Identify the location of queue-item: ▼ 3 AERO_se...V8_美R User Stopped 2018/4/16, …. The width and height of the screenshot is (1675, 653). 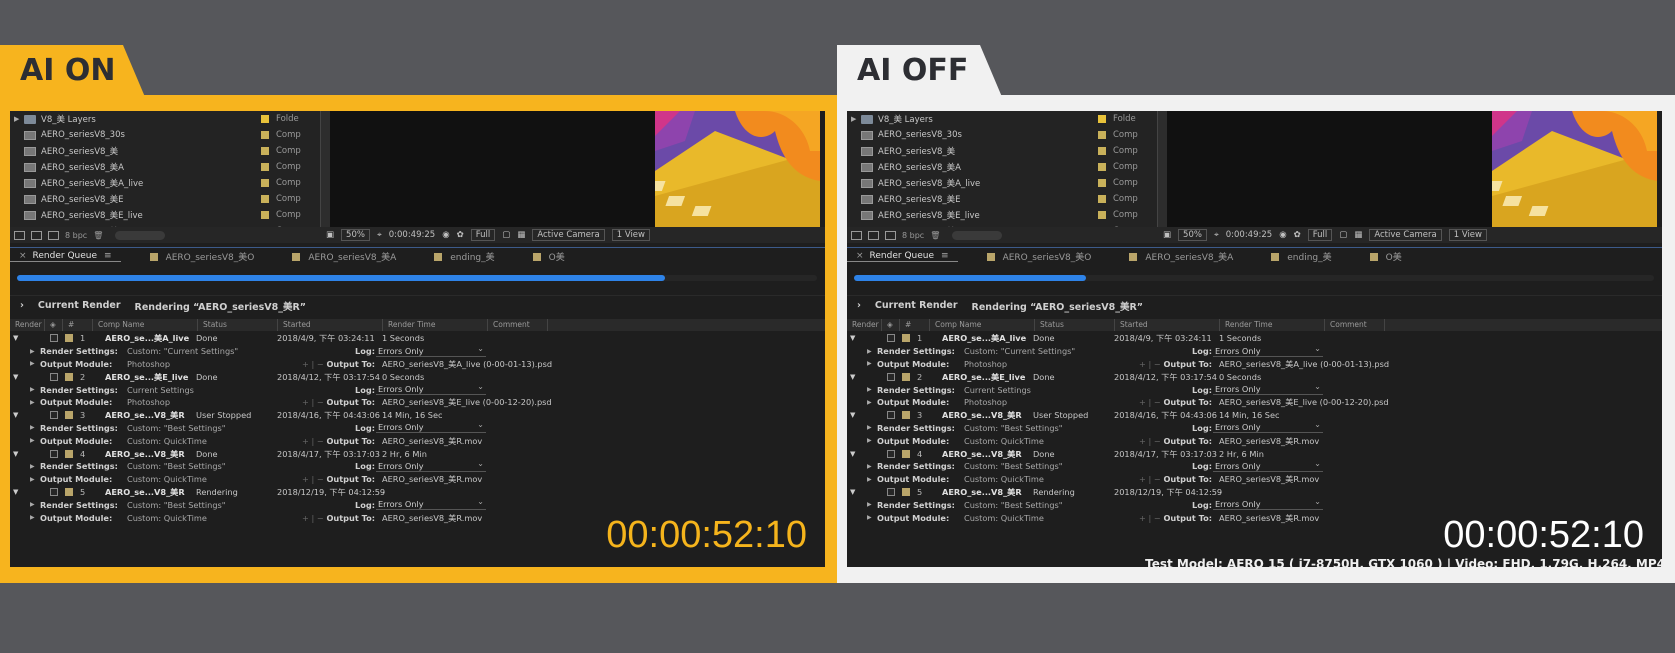
(1254, 415).